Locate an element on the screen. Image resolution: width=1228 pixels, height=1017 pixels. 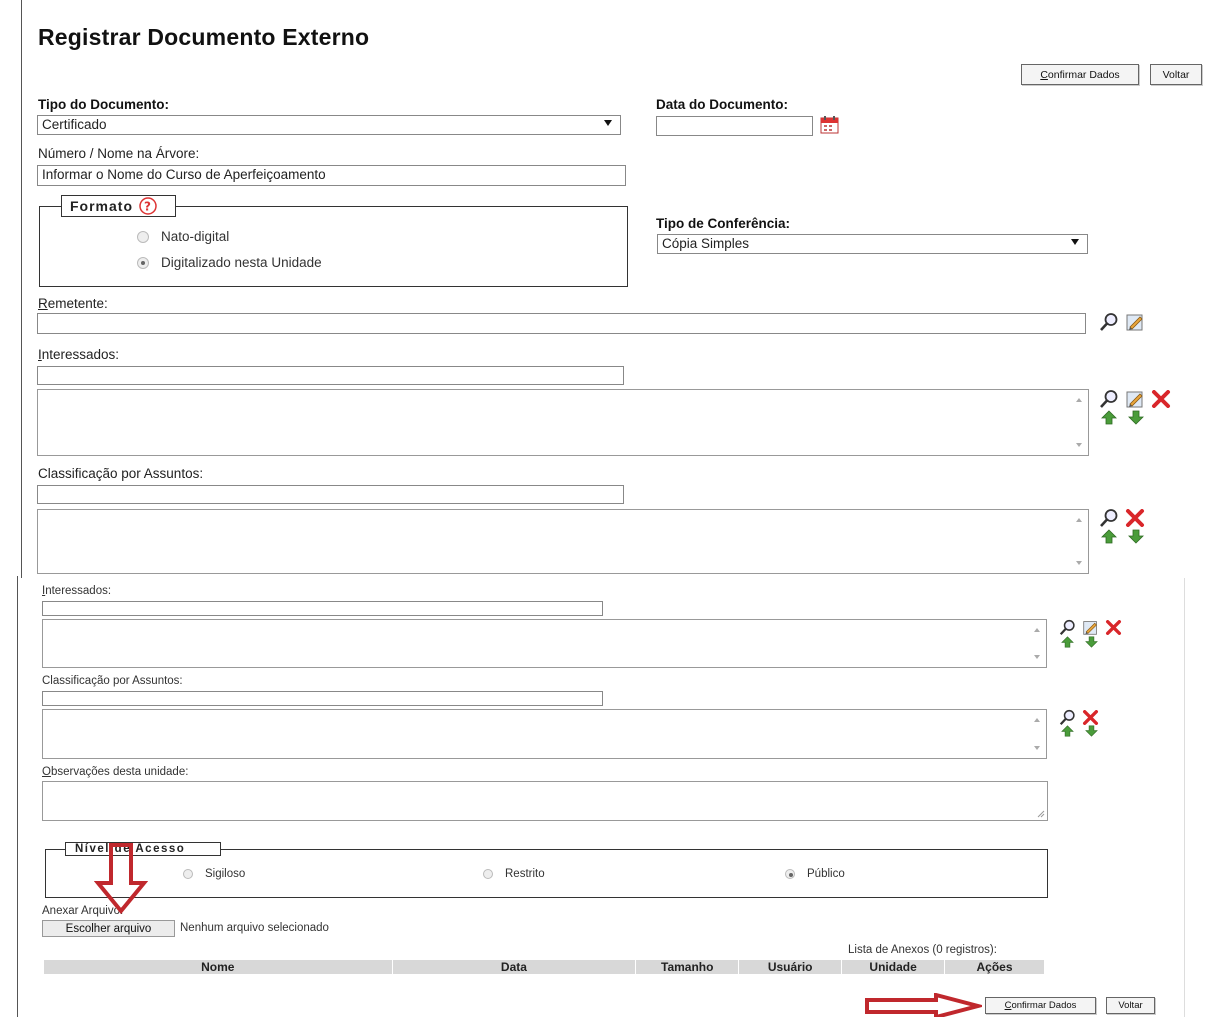
interessados-label: Interessados: is located at coordinates (79, 354).